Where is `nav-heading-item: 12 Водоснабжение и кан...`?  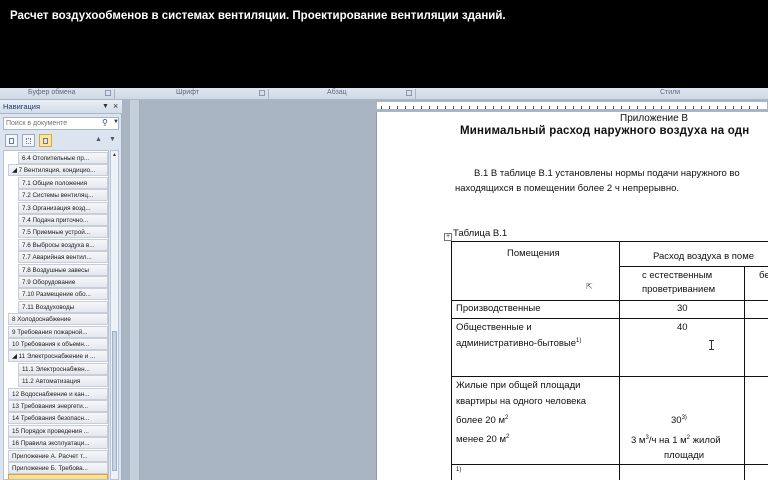
nav-heading-item: 12 Водоснабжение и кан... is located at coordinates (58, 393).